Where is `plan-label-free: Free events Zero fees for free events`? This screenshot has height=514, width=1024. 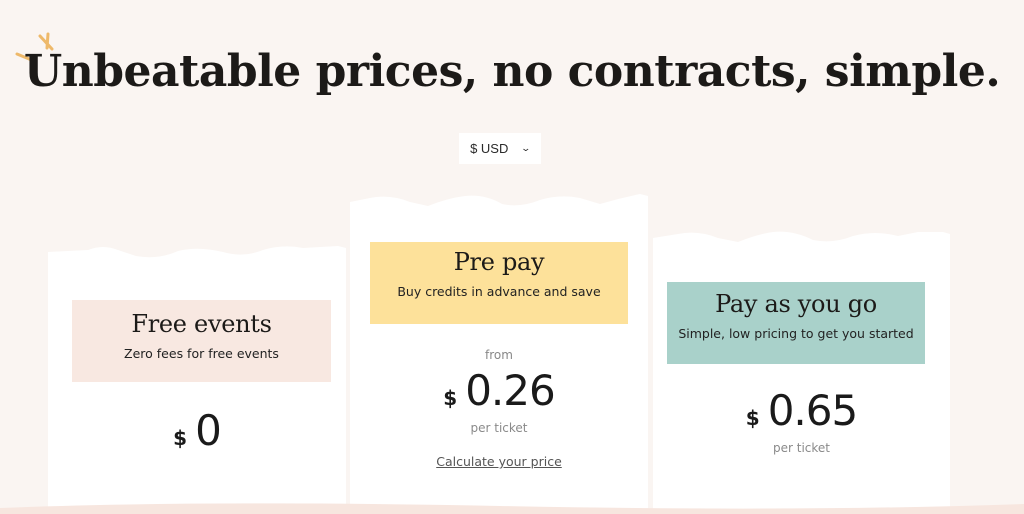 plan-label-free: Free events Zero fees for free events is located at coordinates (201, 341).